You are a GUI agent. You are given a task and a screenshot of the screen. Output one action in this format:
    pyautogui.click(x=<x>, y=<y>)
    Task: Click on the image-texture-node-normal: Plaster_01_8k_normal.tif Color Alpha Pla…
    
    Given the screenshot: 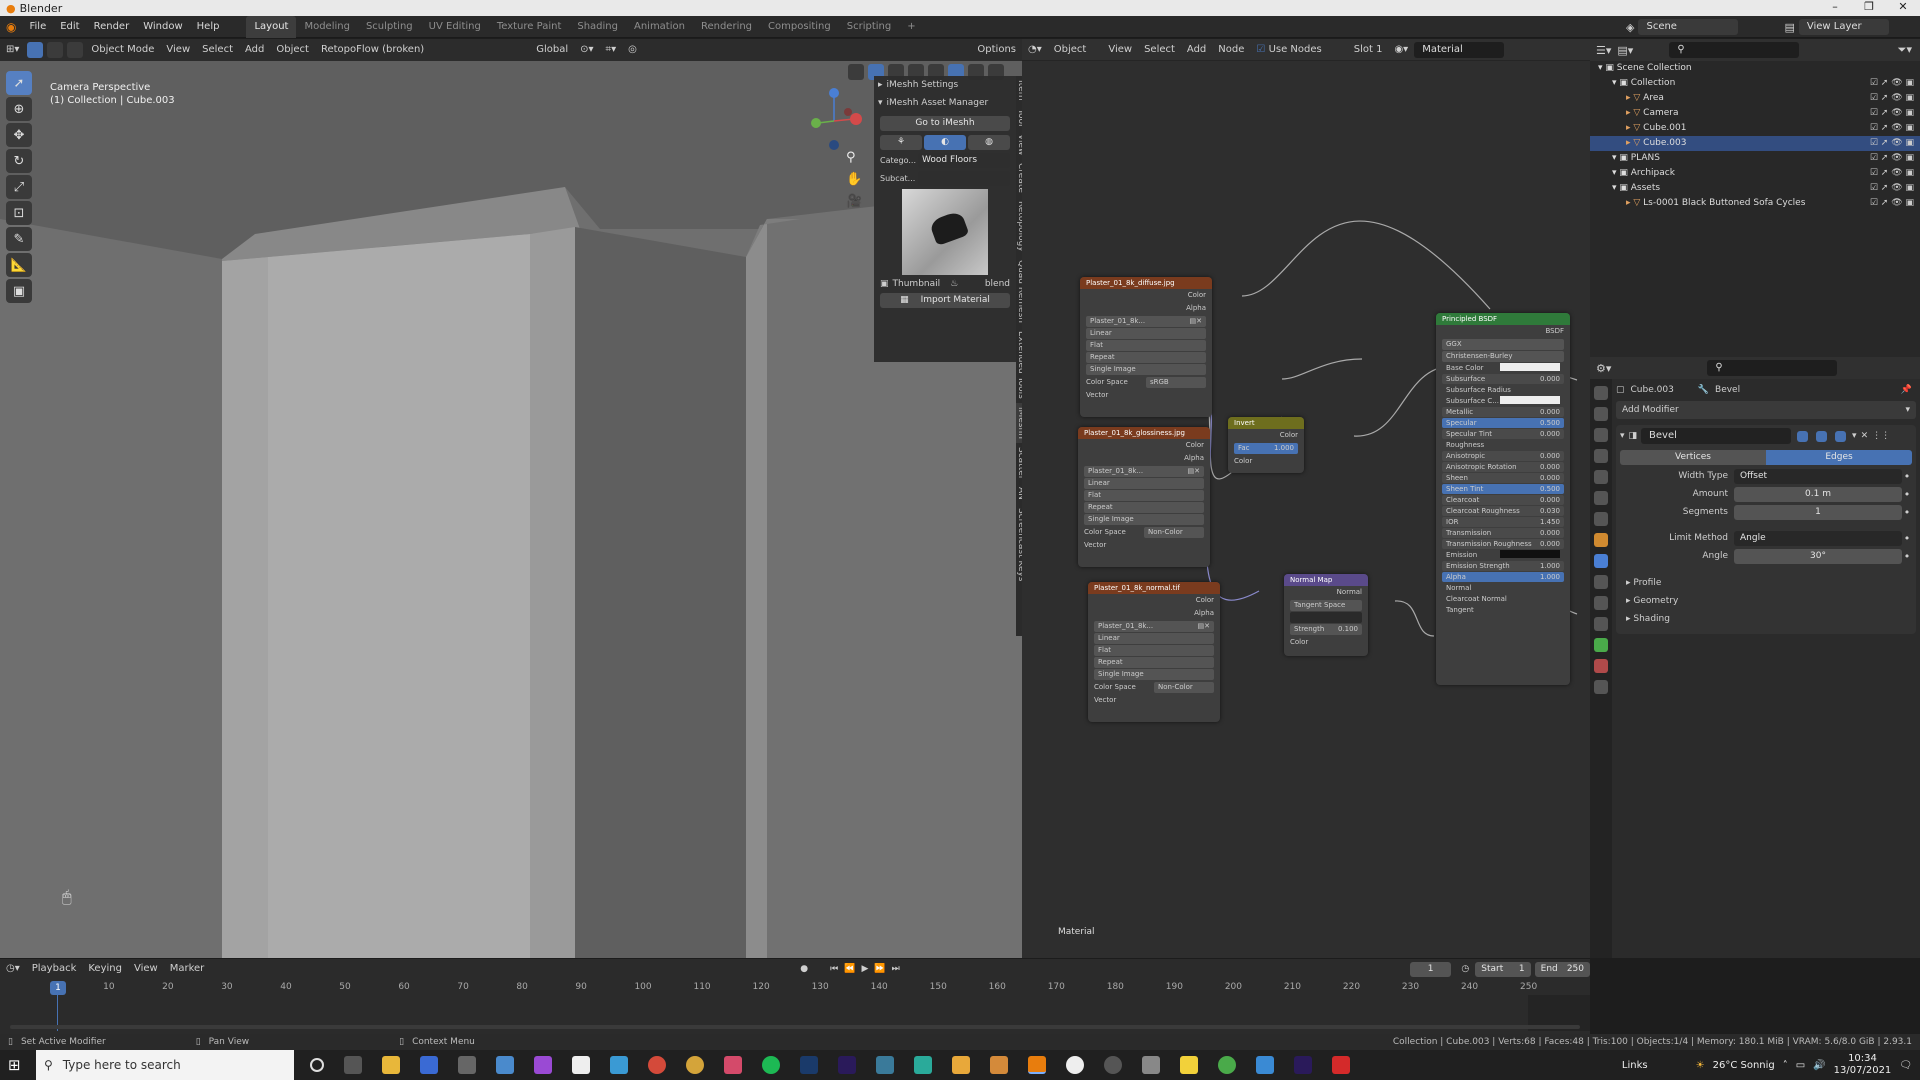 What is the action you would take?
    pyautogui.click(x=1154, y=652)
    